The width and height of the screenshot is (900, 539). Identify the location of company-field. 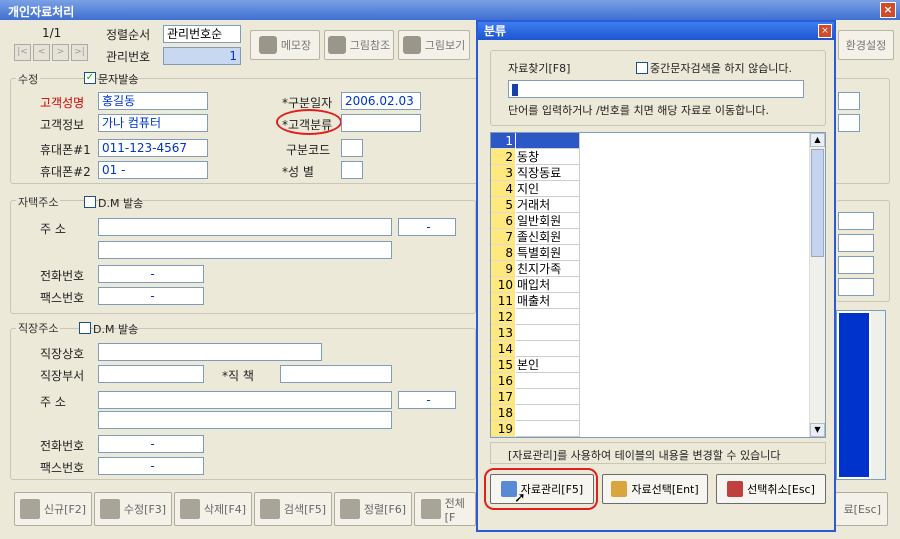
(210, 352).